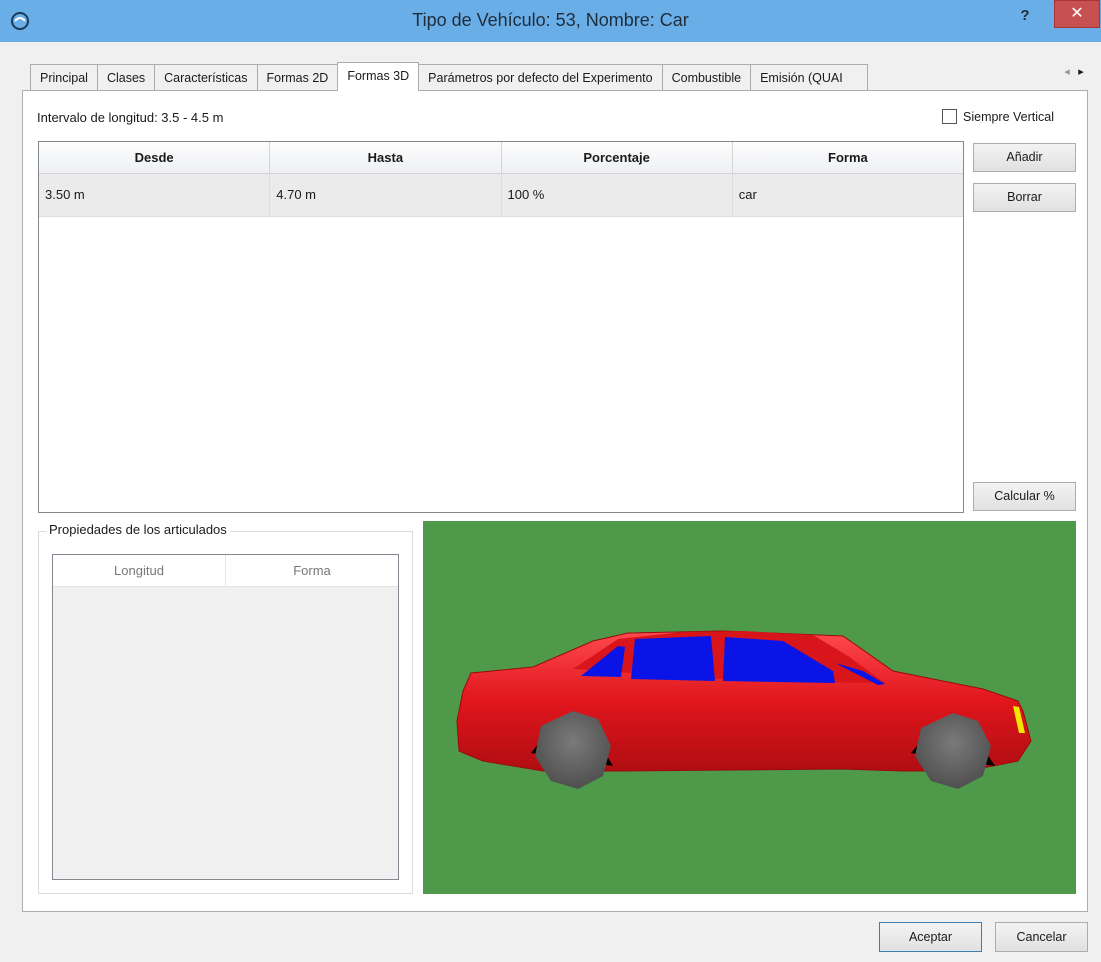 The image size is (1101, 962). What do you see at coordinates (312, 570) in the screenshot?
I see `column-forma-articulado: Forma` at bounding box center [312, 570].